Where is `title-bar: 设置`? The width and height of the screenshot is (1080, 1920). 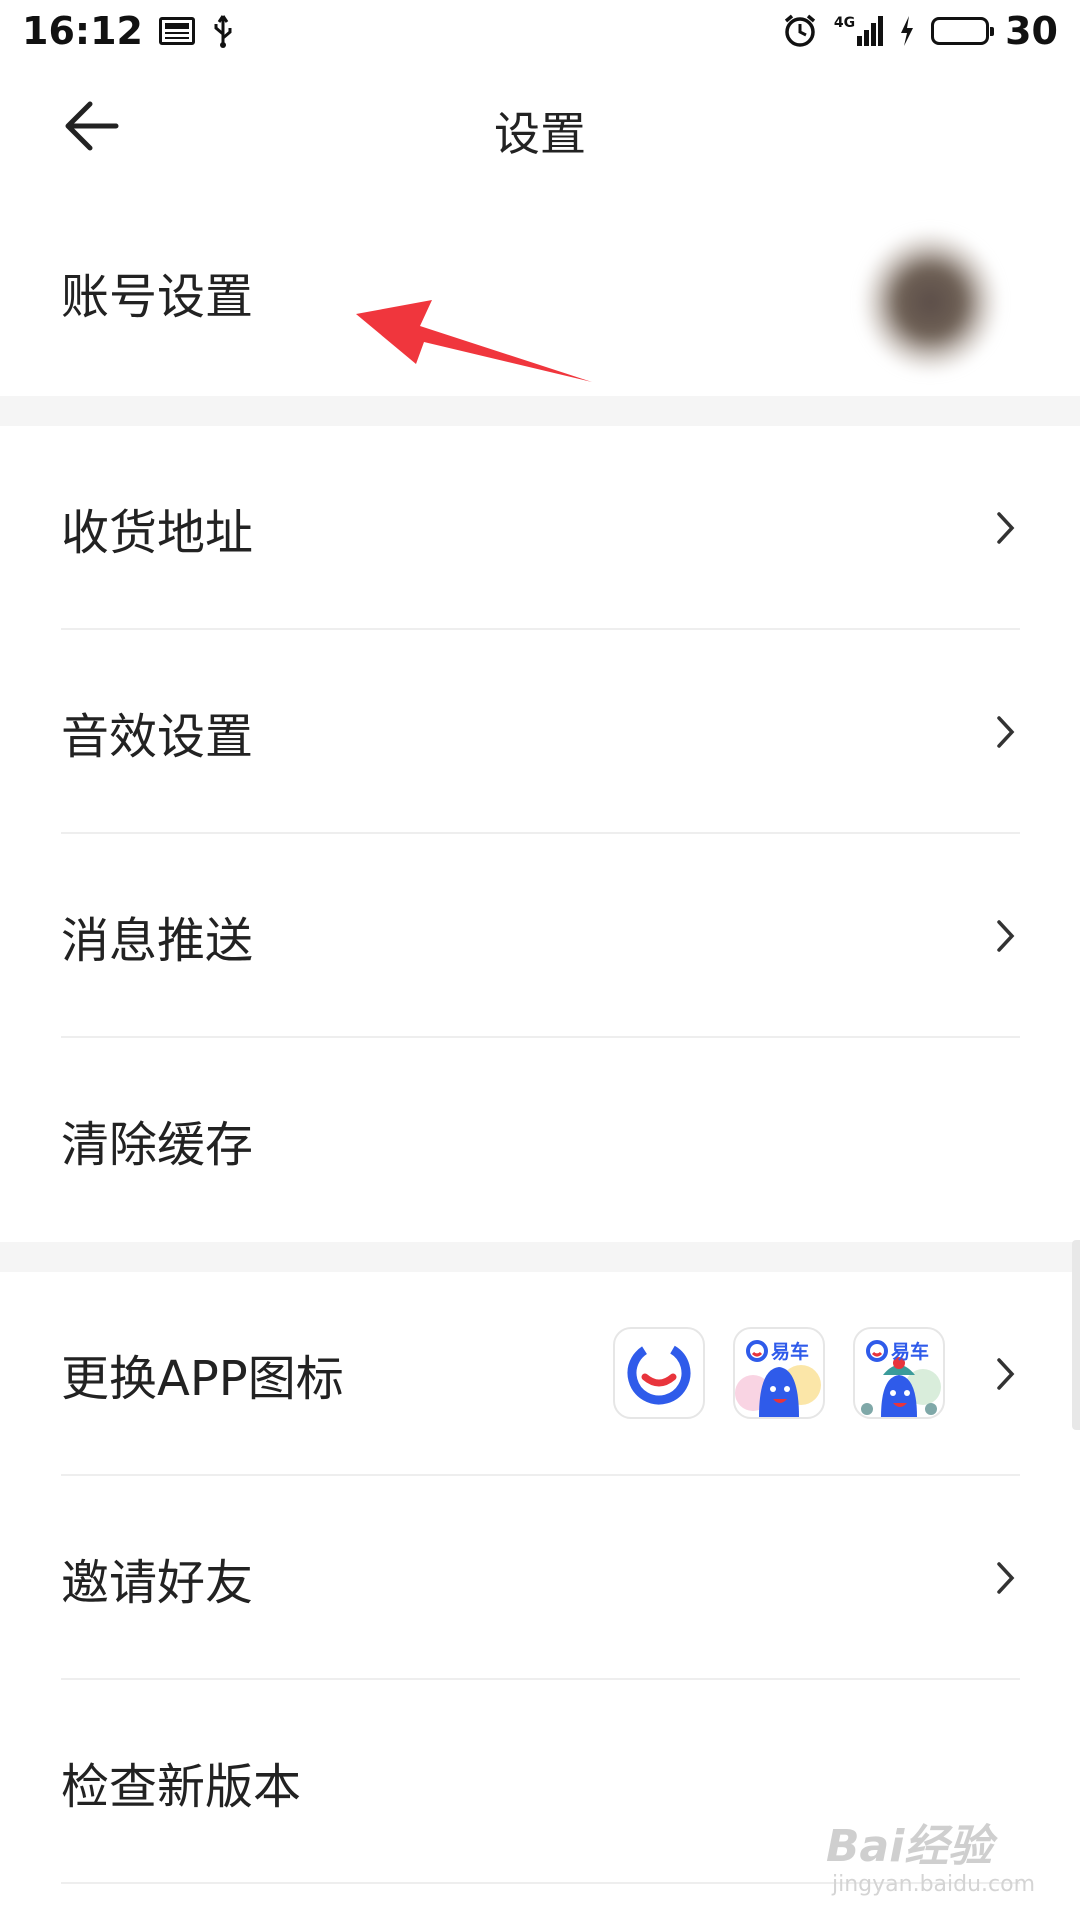
title-bar: 设置 is located at coordinates (540, 125).